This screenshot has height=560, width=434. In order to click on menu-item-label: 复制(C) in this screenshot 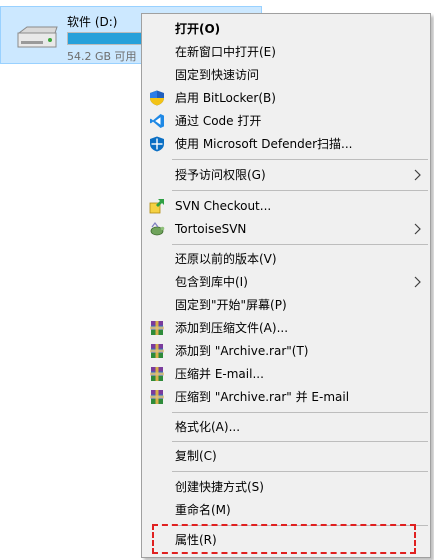, I will do `click(196, 456)`.